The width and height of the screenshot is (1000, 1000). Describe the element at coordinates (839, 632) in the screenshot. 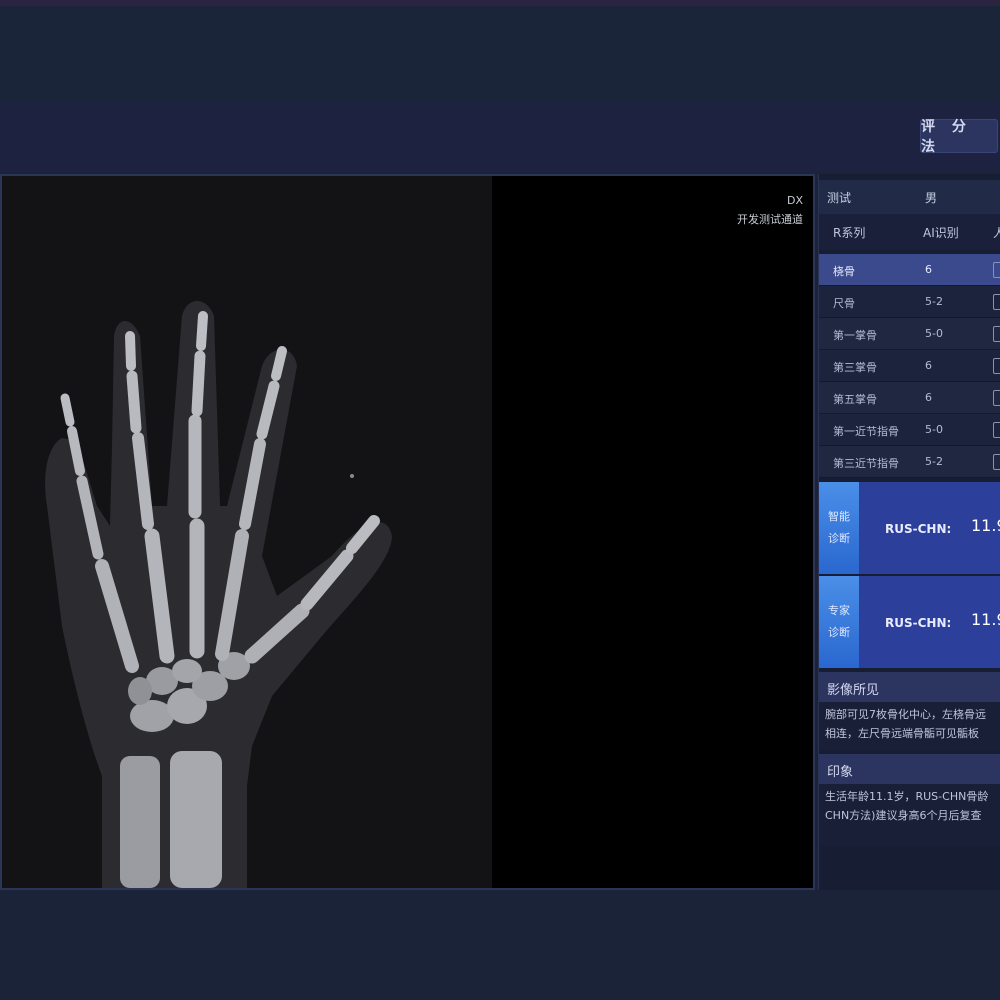

I see `expert-tag-bottom: 诊断` at that location.